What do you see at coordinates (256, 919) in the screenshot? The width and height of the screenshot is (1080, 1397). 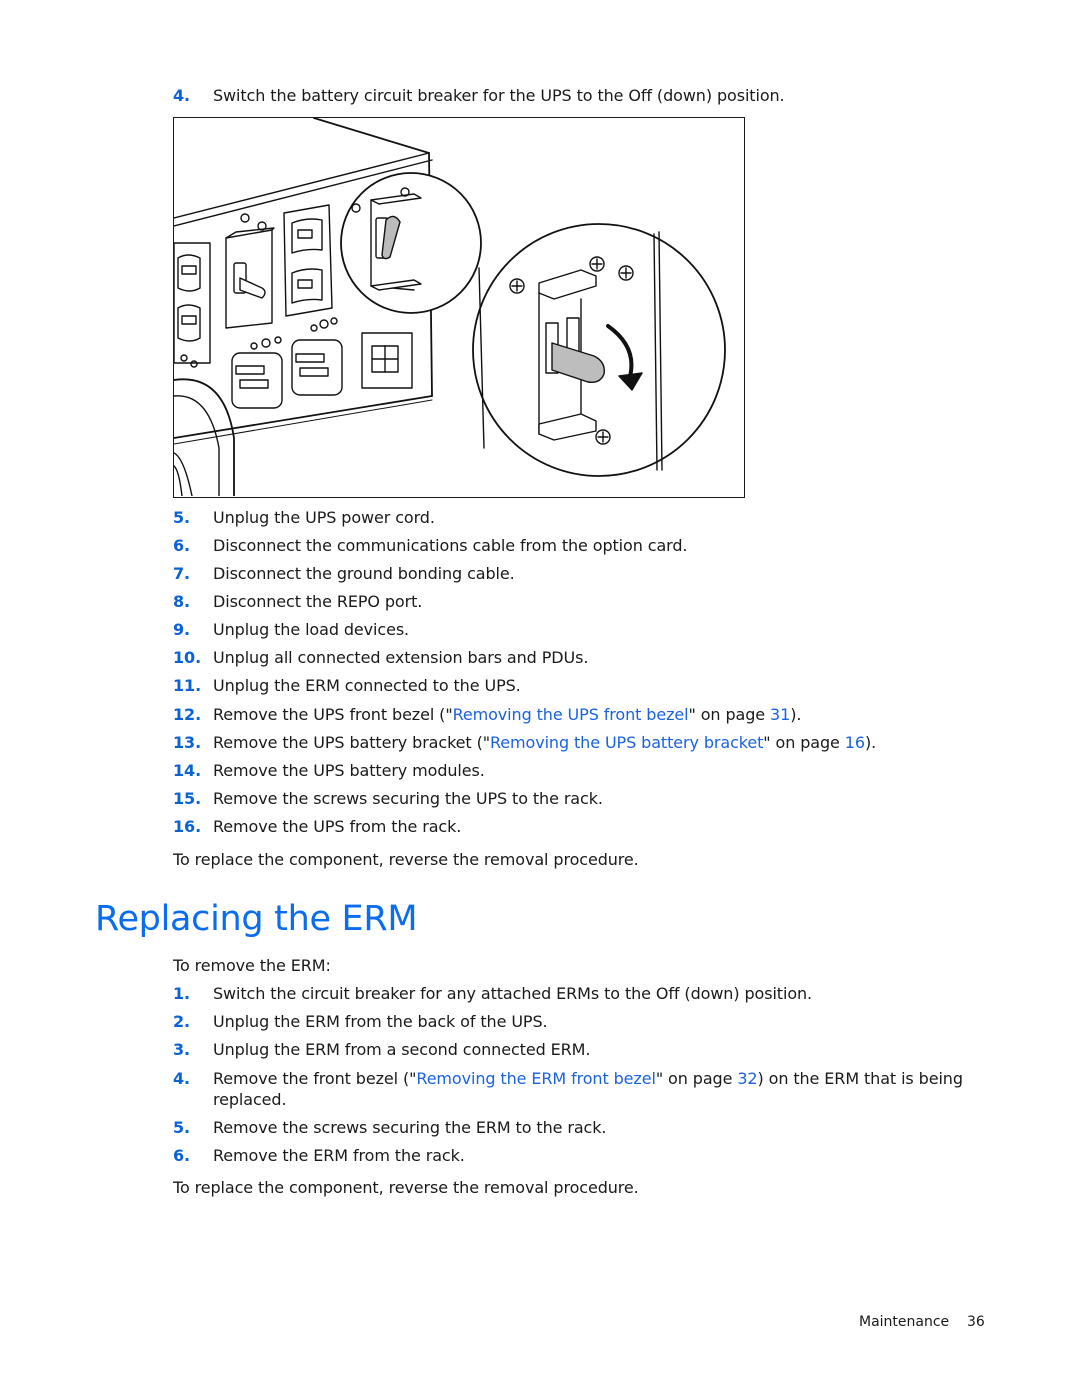 I see `section-heading: Replacing the ERM` at bounding box center [256, 919].